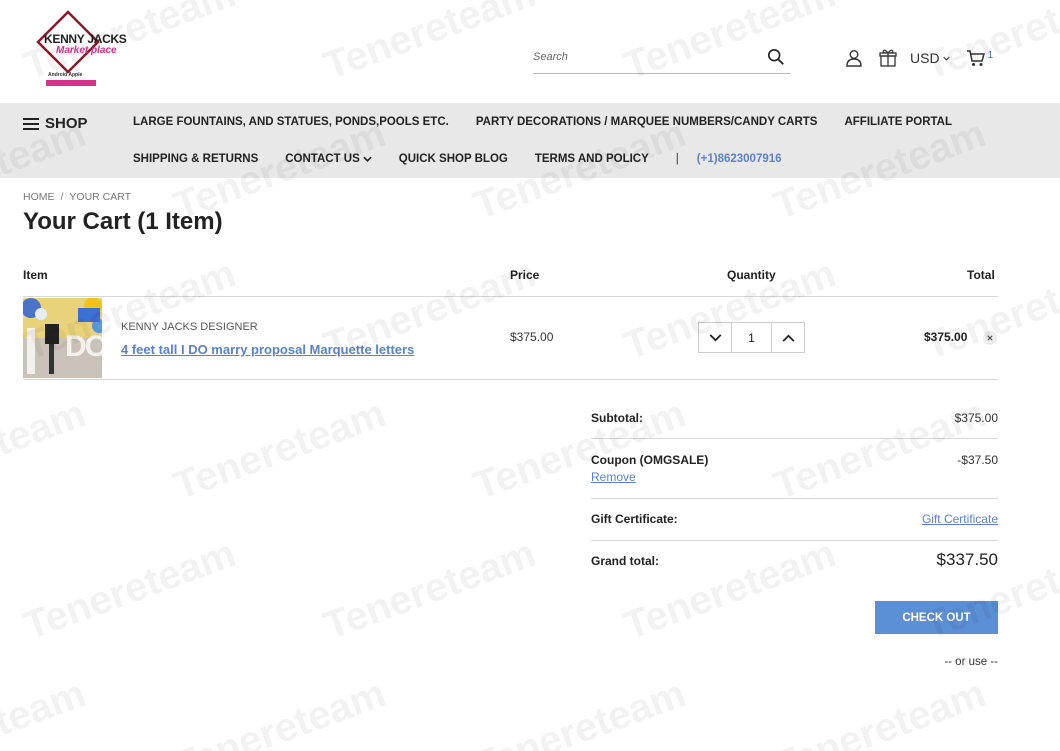  I want to click on quantity-stepper: 1, so click(751, 337).